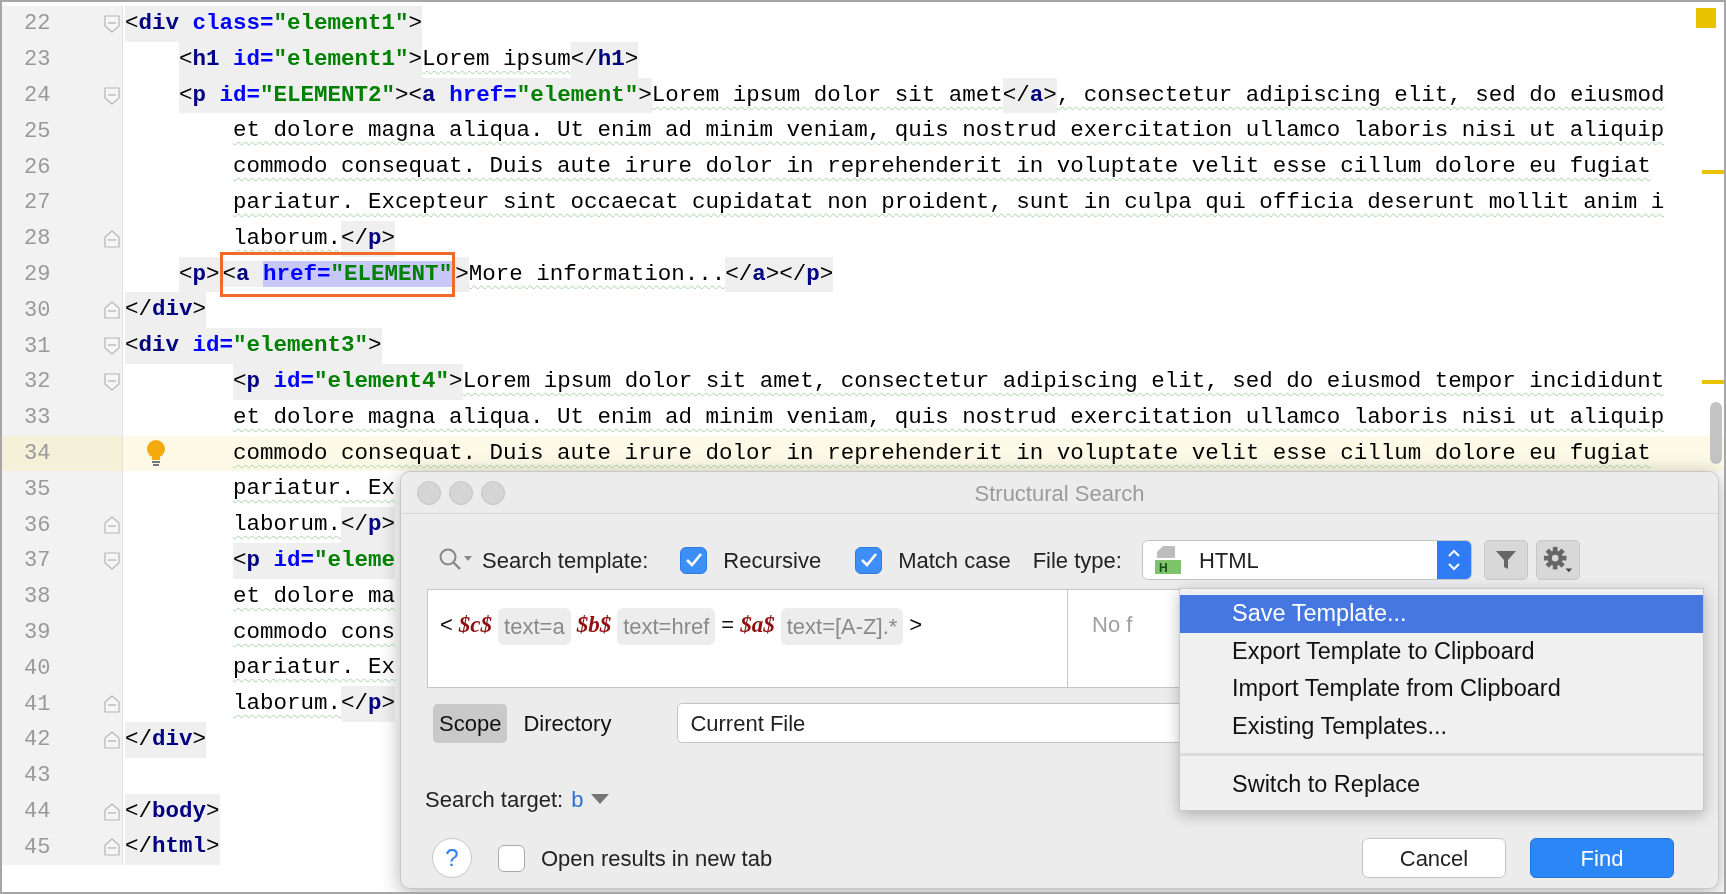 Image resolution: width=1726 pixels, height=894 pixels. I want to click on line-number: 41, so click(37, 704).